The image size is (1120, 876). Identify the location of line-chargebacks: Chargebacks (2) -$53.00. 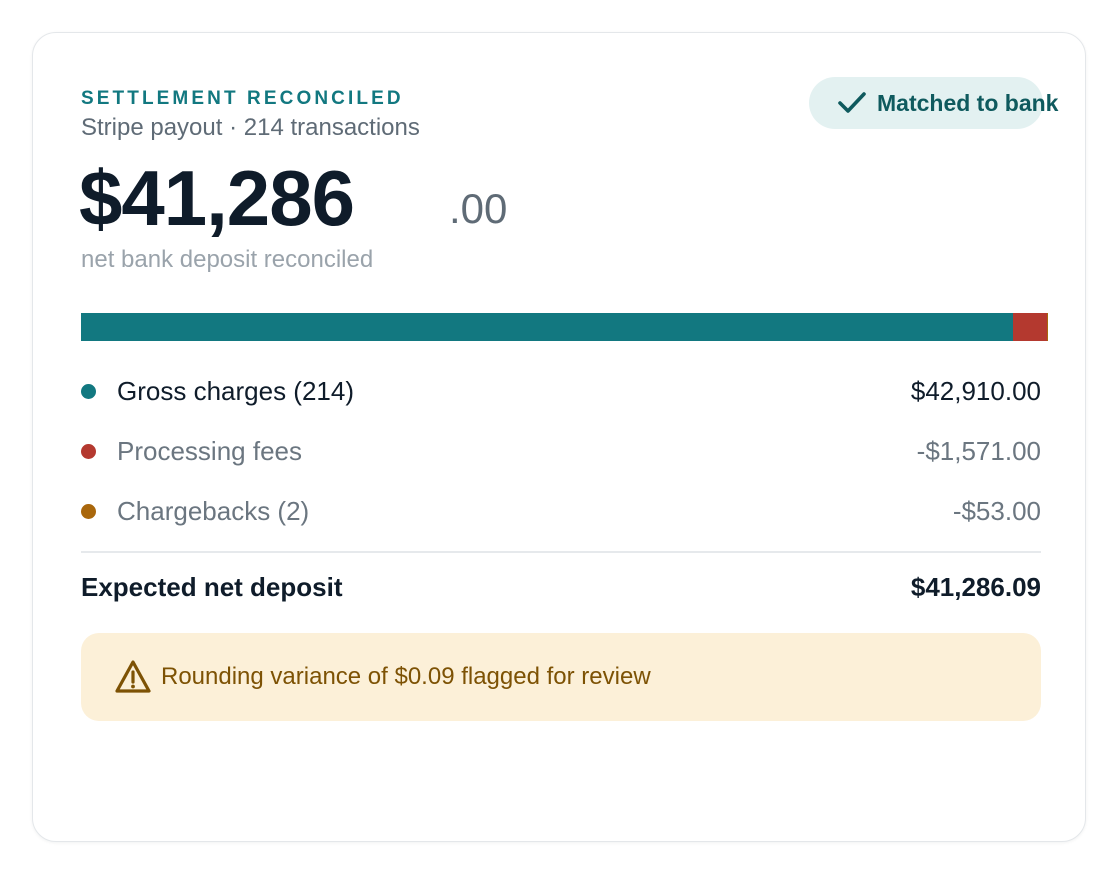
(561, 511).